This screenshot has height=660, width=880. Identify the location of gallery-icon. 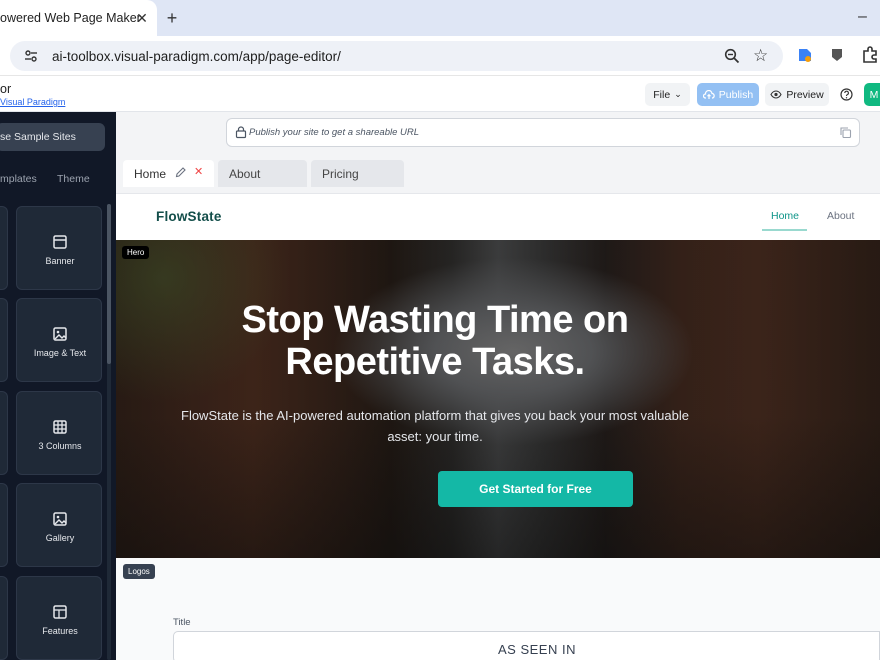
(60, 519).